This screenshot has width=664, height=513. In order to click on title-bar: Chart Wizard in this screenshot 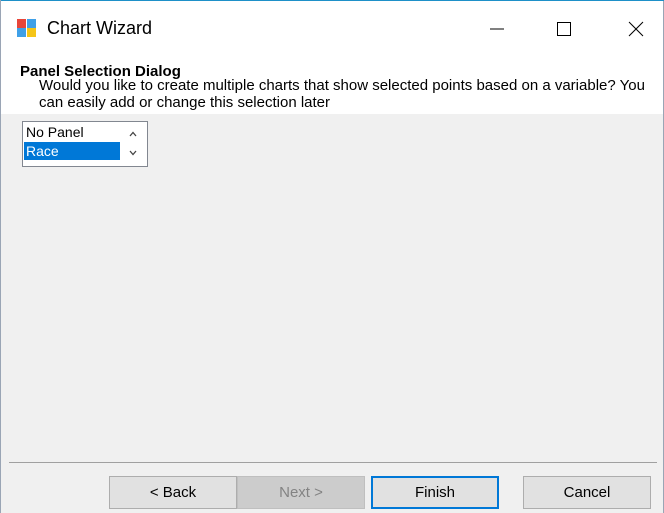, I will do `click(332, 28)`.